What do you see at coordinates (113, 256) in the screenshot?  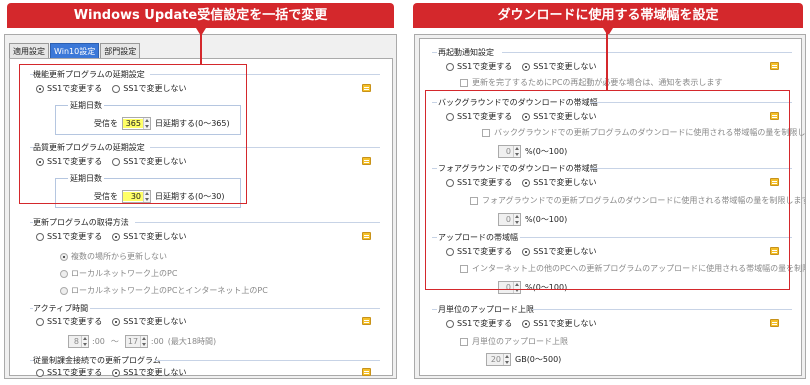 I see `acquire-opt-none: 複数の場所から更新しない` at bounding box center [113, 256].